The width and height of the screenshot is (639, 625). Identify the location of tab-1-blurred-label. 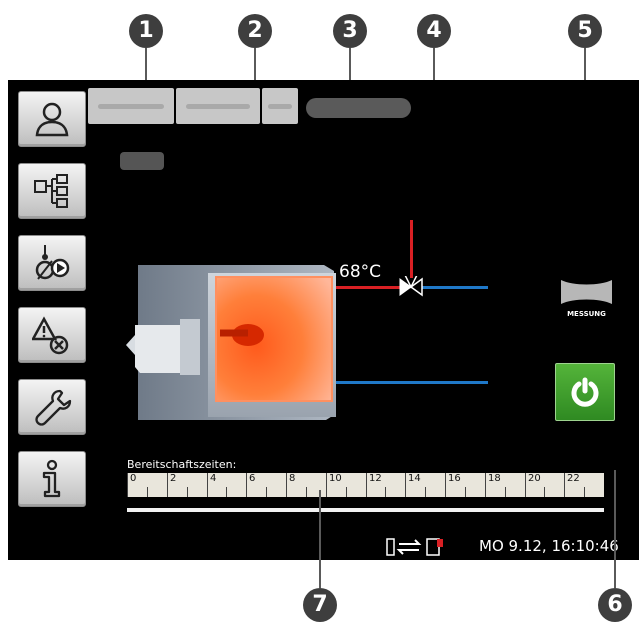
(131, 106).